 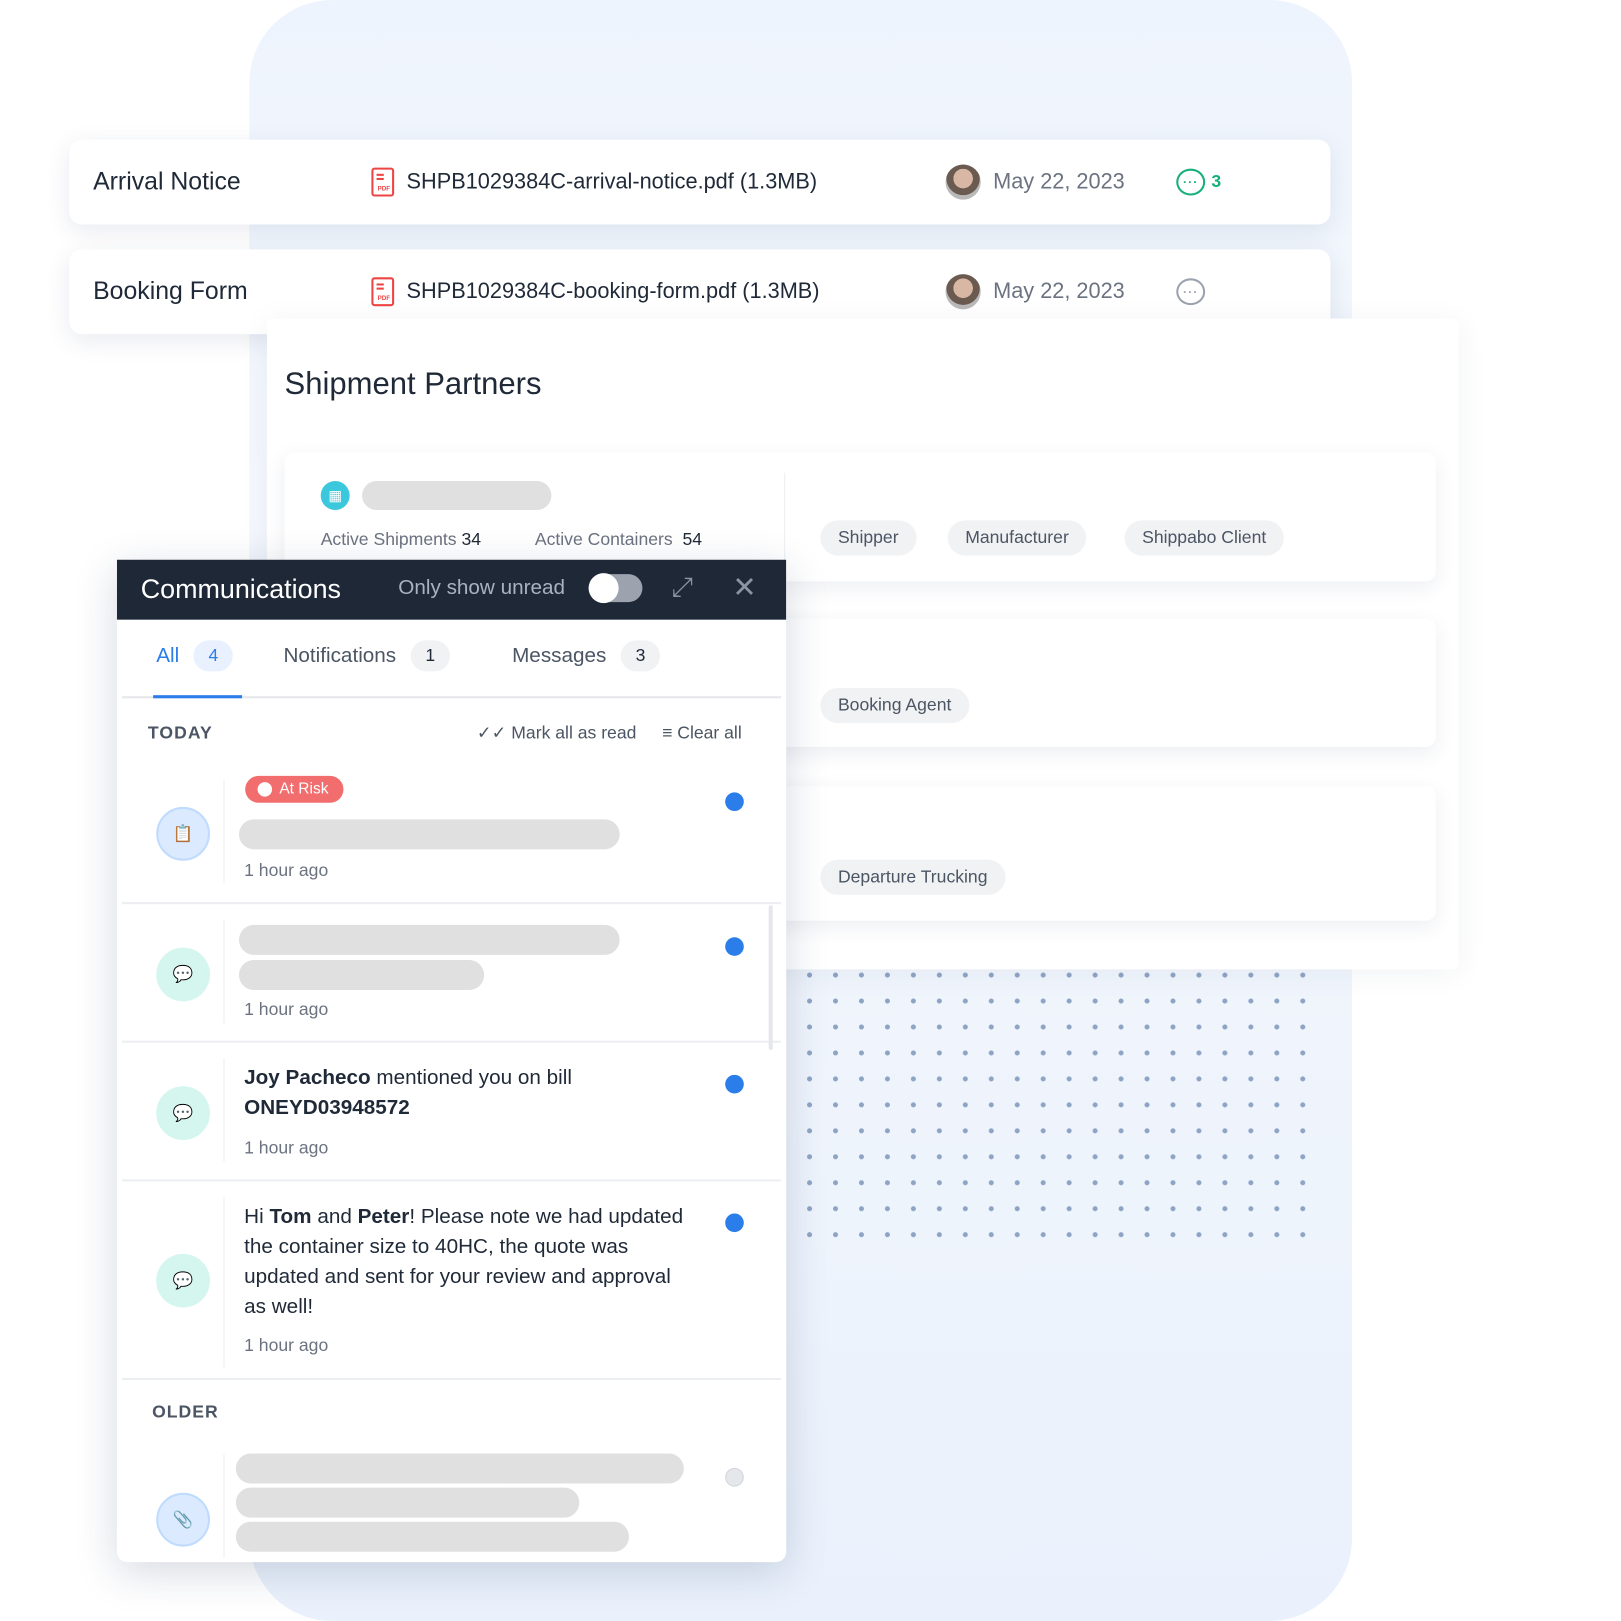 I want to click on file-link: PDF SHPB1029384C-booking-form.pdf (1.3MB), so click(x=595, y=292).